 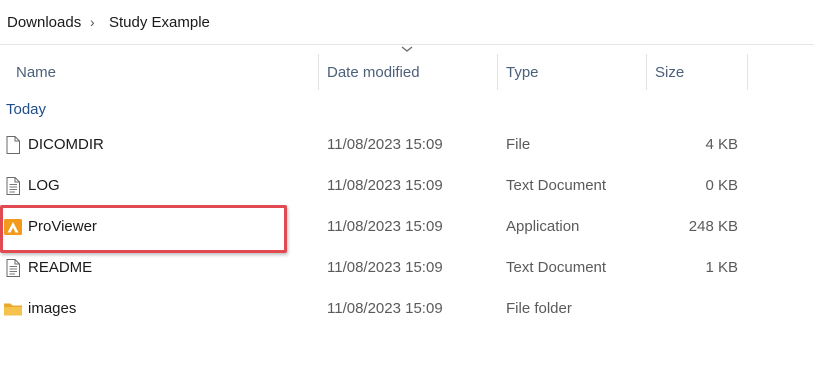 I want to click on file-row-images: images 11/08/2023 15:09 File folder, so click(x=407, y=308).